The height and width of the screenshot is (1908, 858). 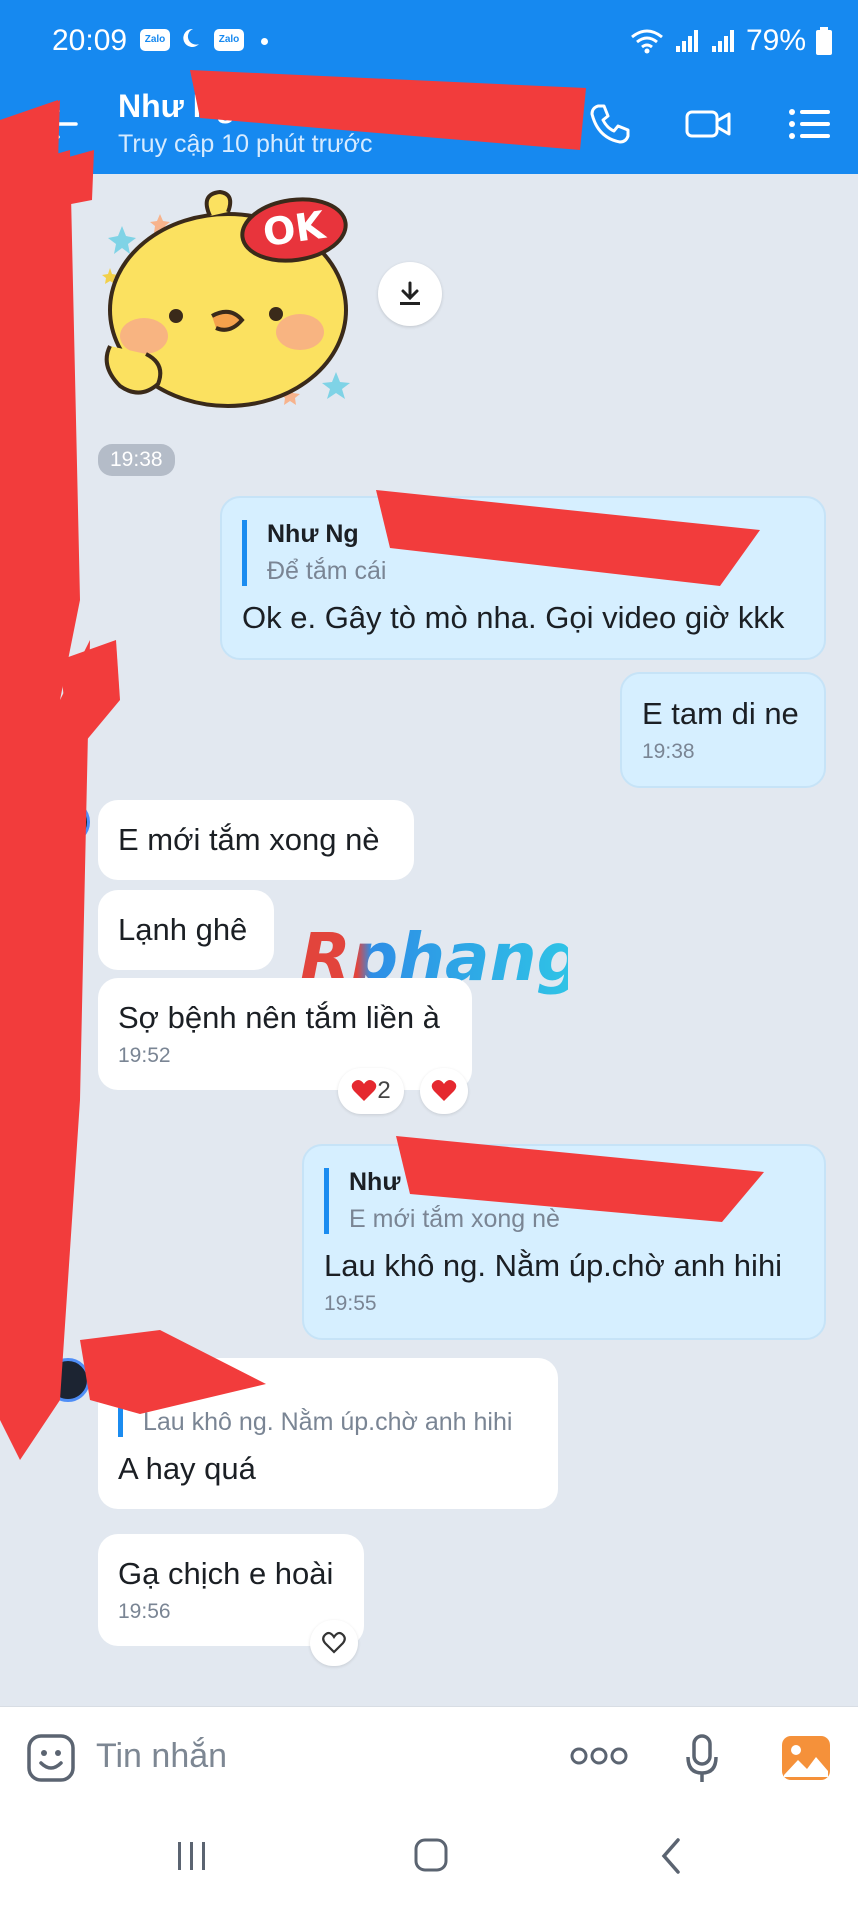 I want to click on more-options-icon, so click(x=599, y=1756).